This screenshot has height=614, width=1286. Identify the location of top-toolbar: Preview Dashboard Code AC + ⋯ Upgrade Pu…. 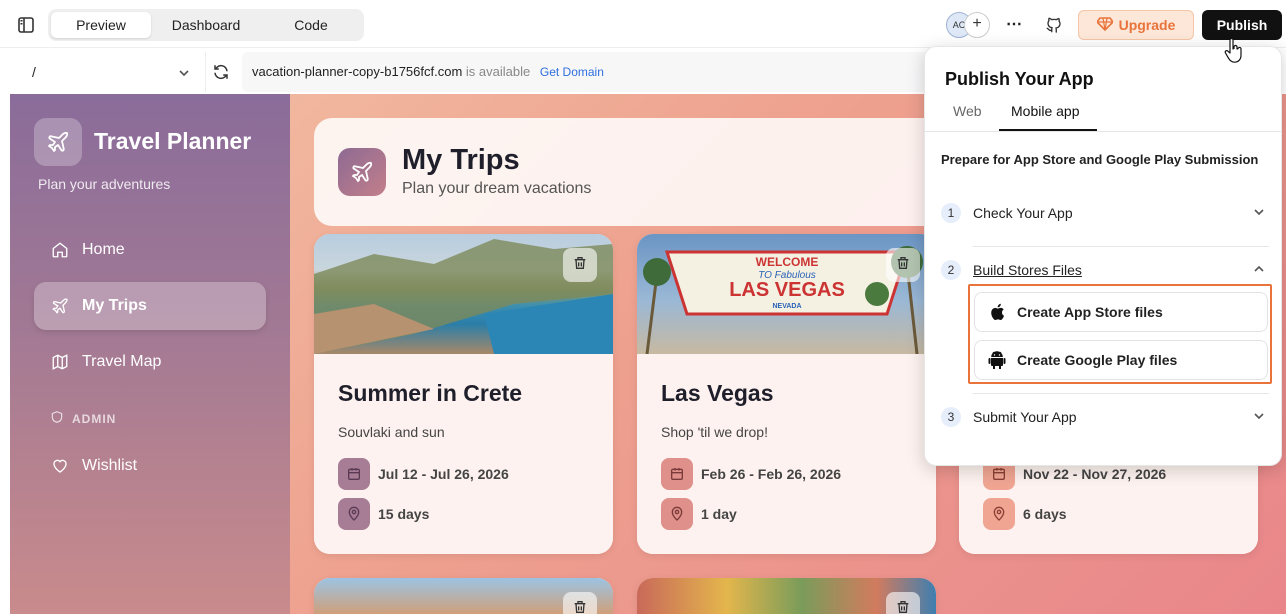
(643, 24).